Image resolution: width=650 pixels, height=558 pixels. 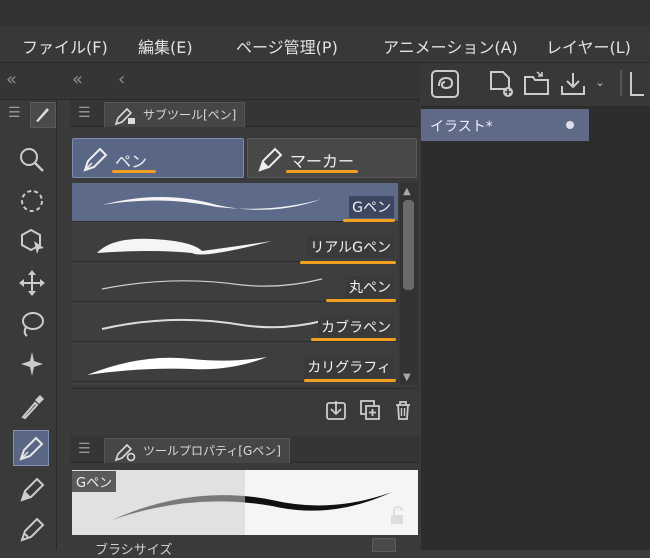 I want to click on open-file-button, so click(x=537, y=84).